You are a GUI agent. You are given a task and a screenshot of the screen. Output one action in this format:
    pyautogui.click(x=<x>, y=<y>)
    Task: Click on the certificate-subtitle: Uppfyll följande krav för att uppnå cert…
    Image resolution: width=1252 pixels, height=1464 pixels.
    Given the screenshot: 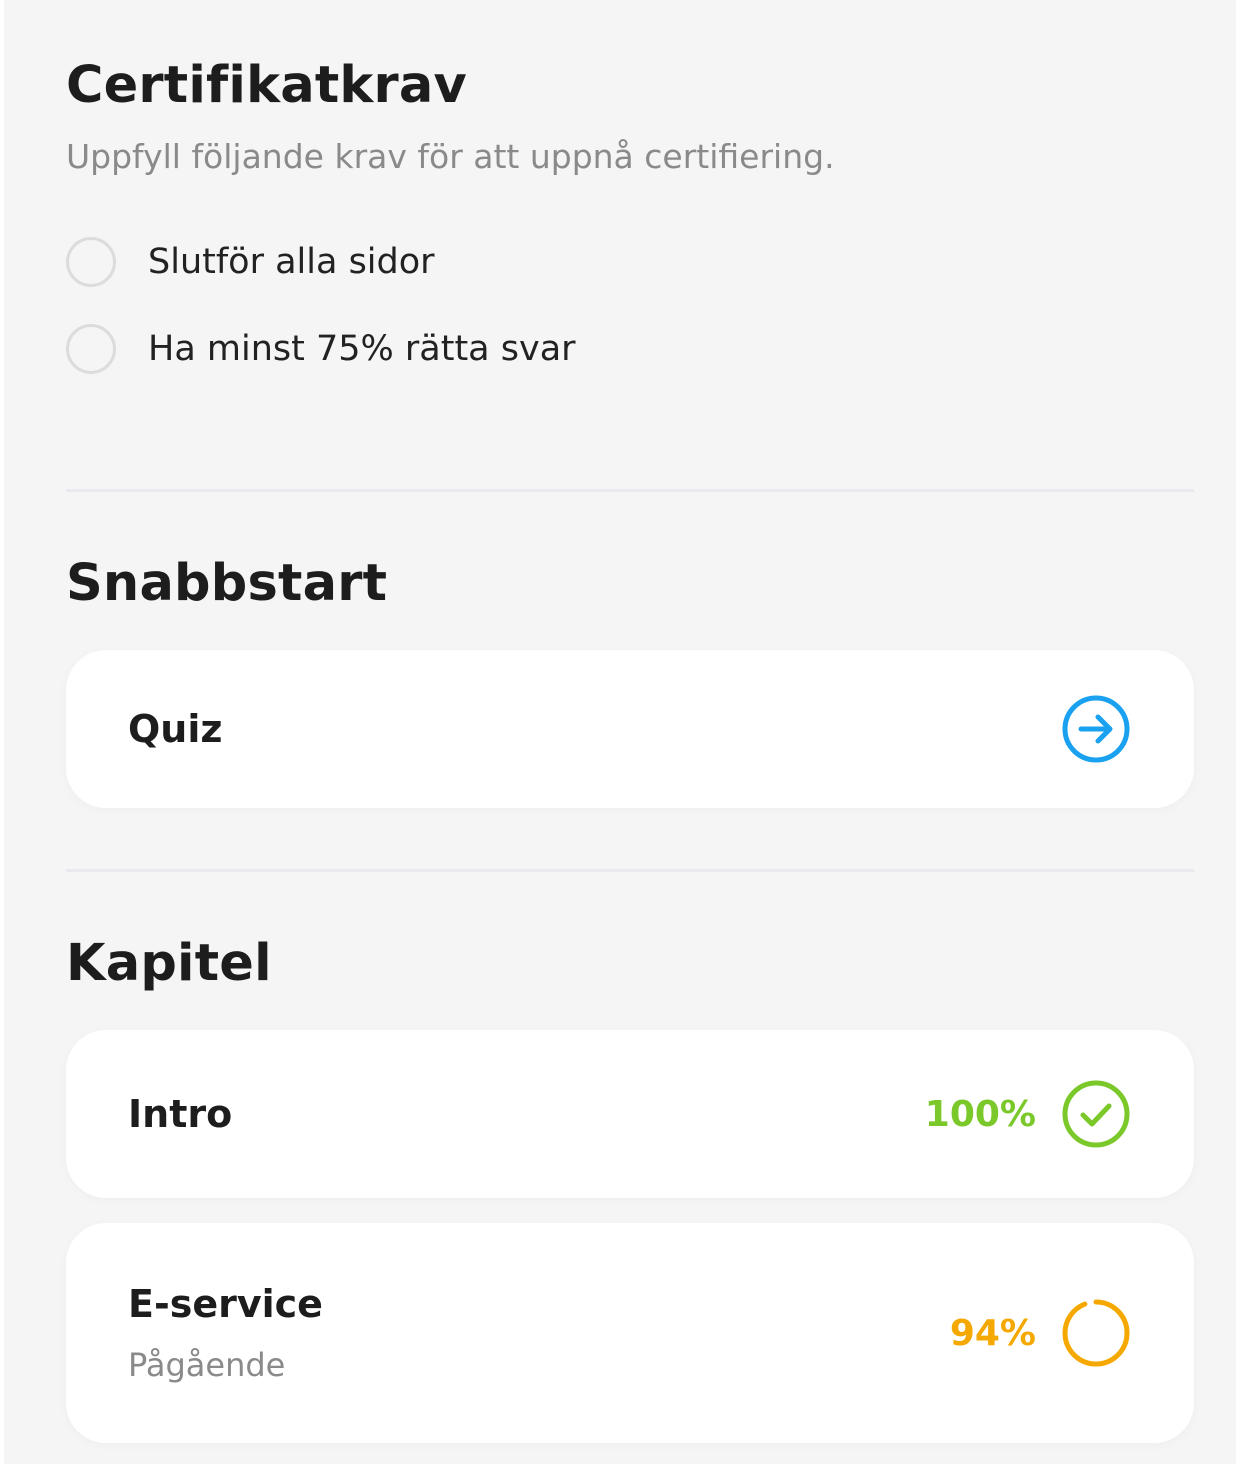 What is the action you would take?
    pyautogui.click(x=450, y=156)
    